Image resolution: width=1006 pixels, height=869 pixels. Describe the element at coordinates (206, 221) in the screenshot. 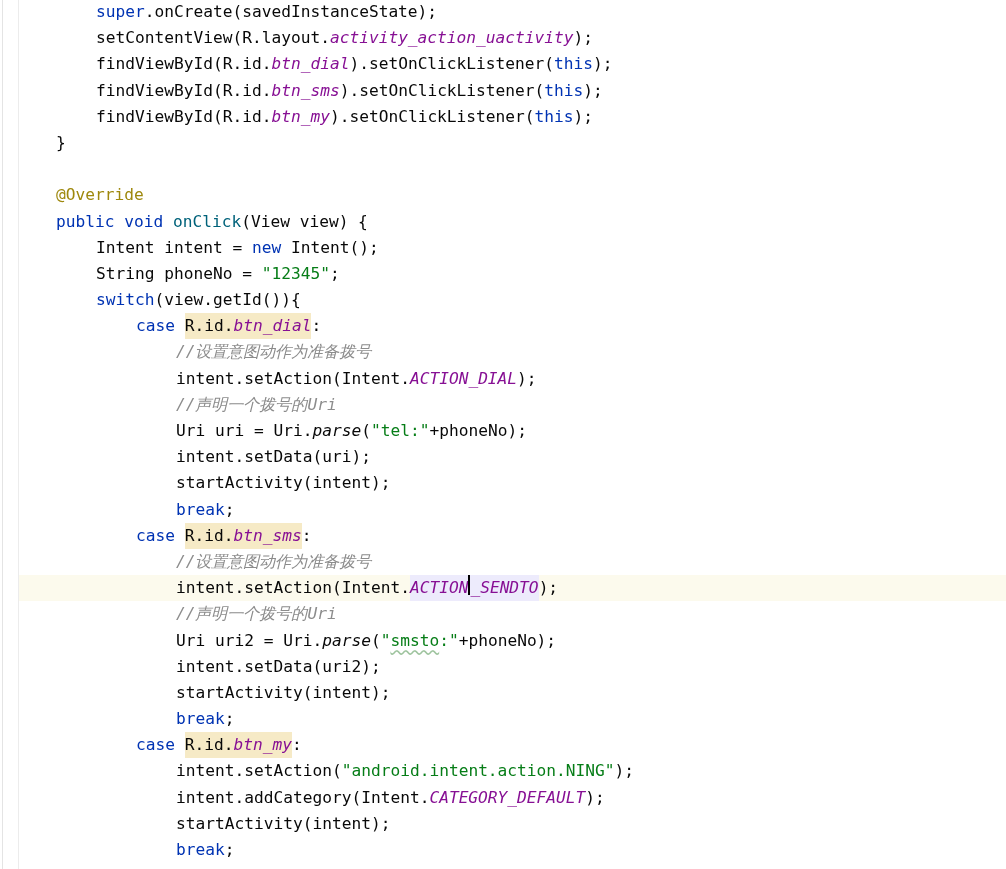

I see `method-name: onClick` at that location.